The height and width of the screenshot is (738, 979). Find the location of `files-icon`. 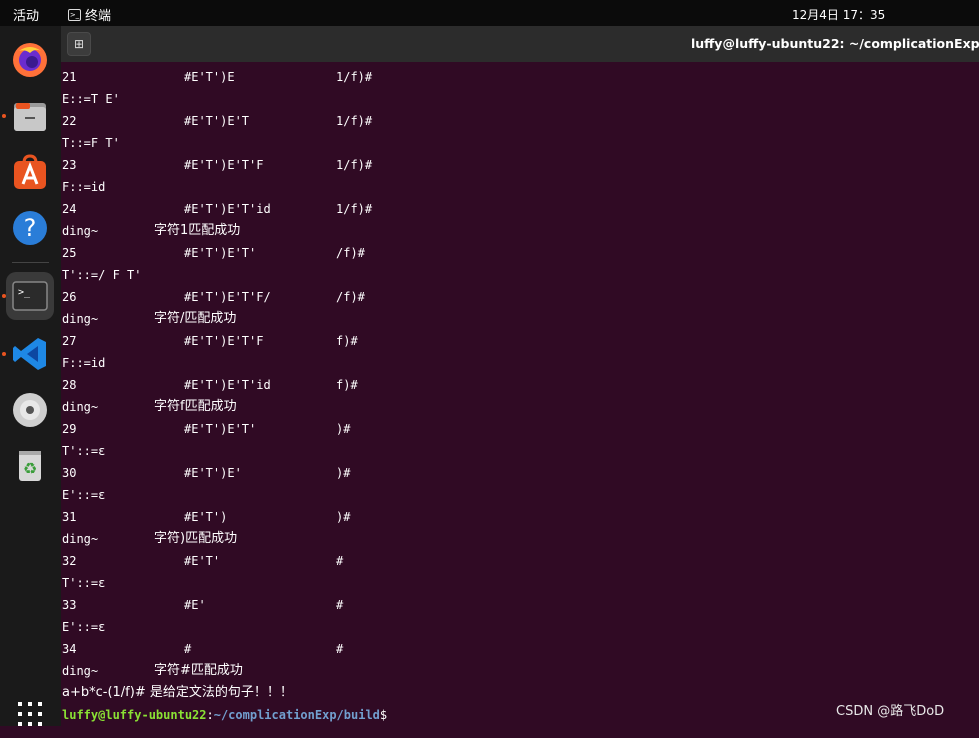

files-icon is located at coordinates (30, 117).